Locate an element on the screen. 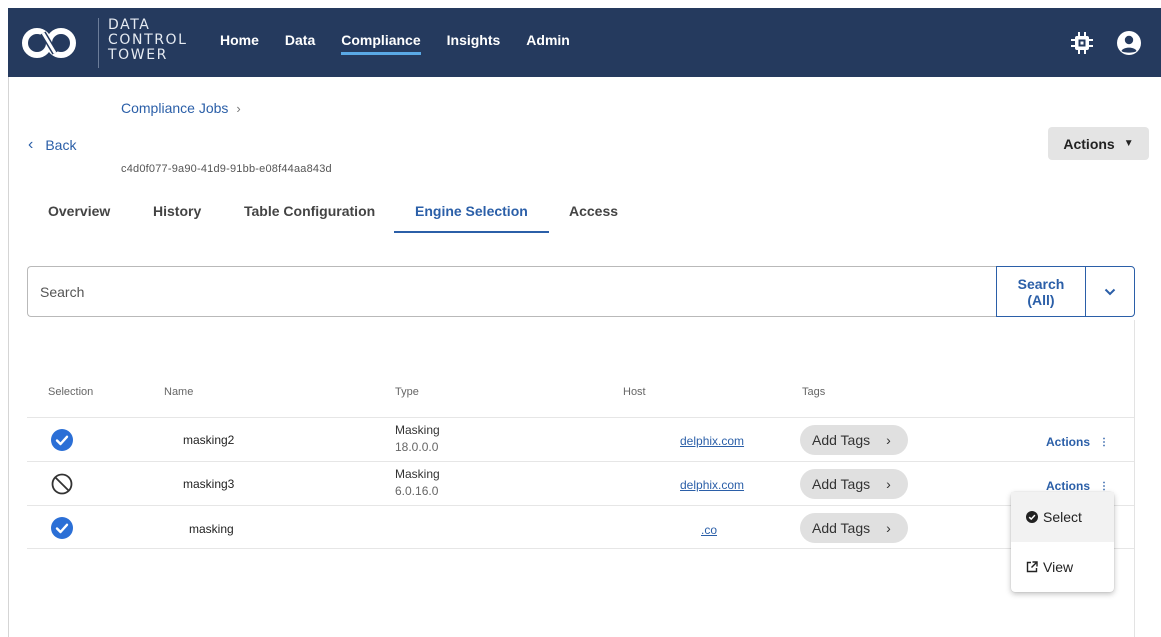 Image resolution: width=1161 pixels, height=637 pixels. page-actions-button: Actions ▼ is located at coordinates (1098, 143).